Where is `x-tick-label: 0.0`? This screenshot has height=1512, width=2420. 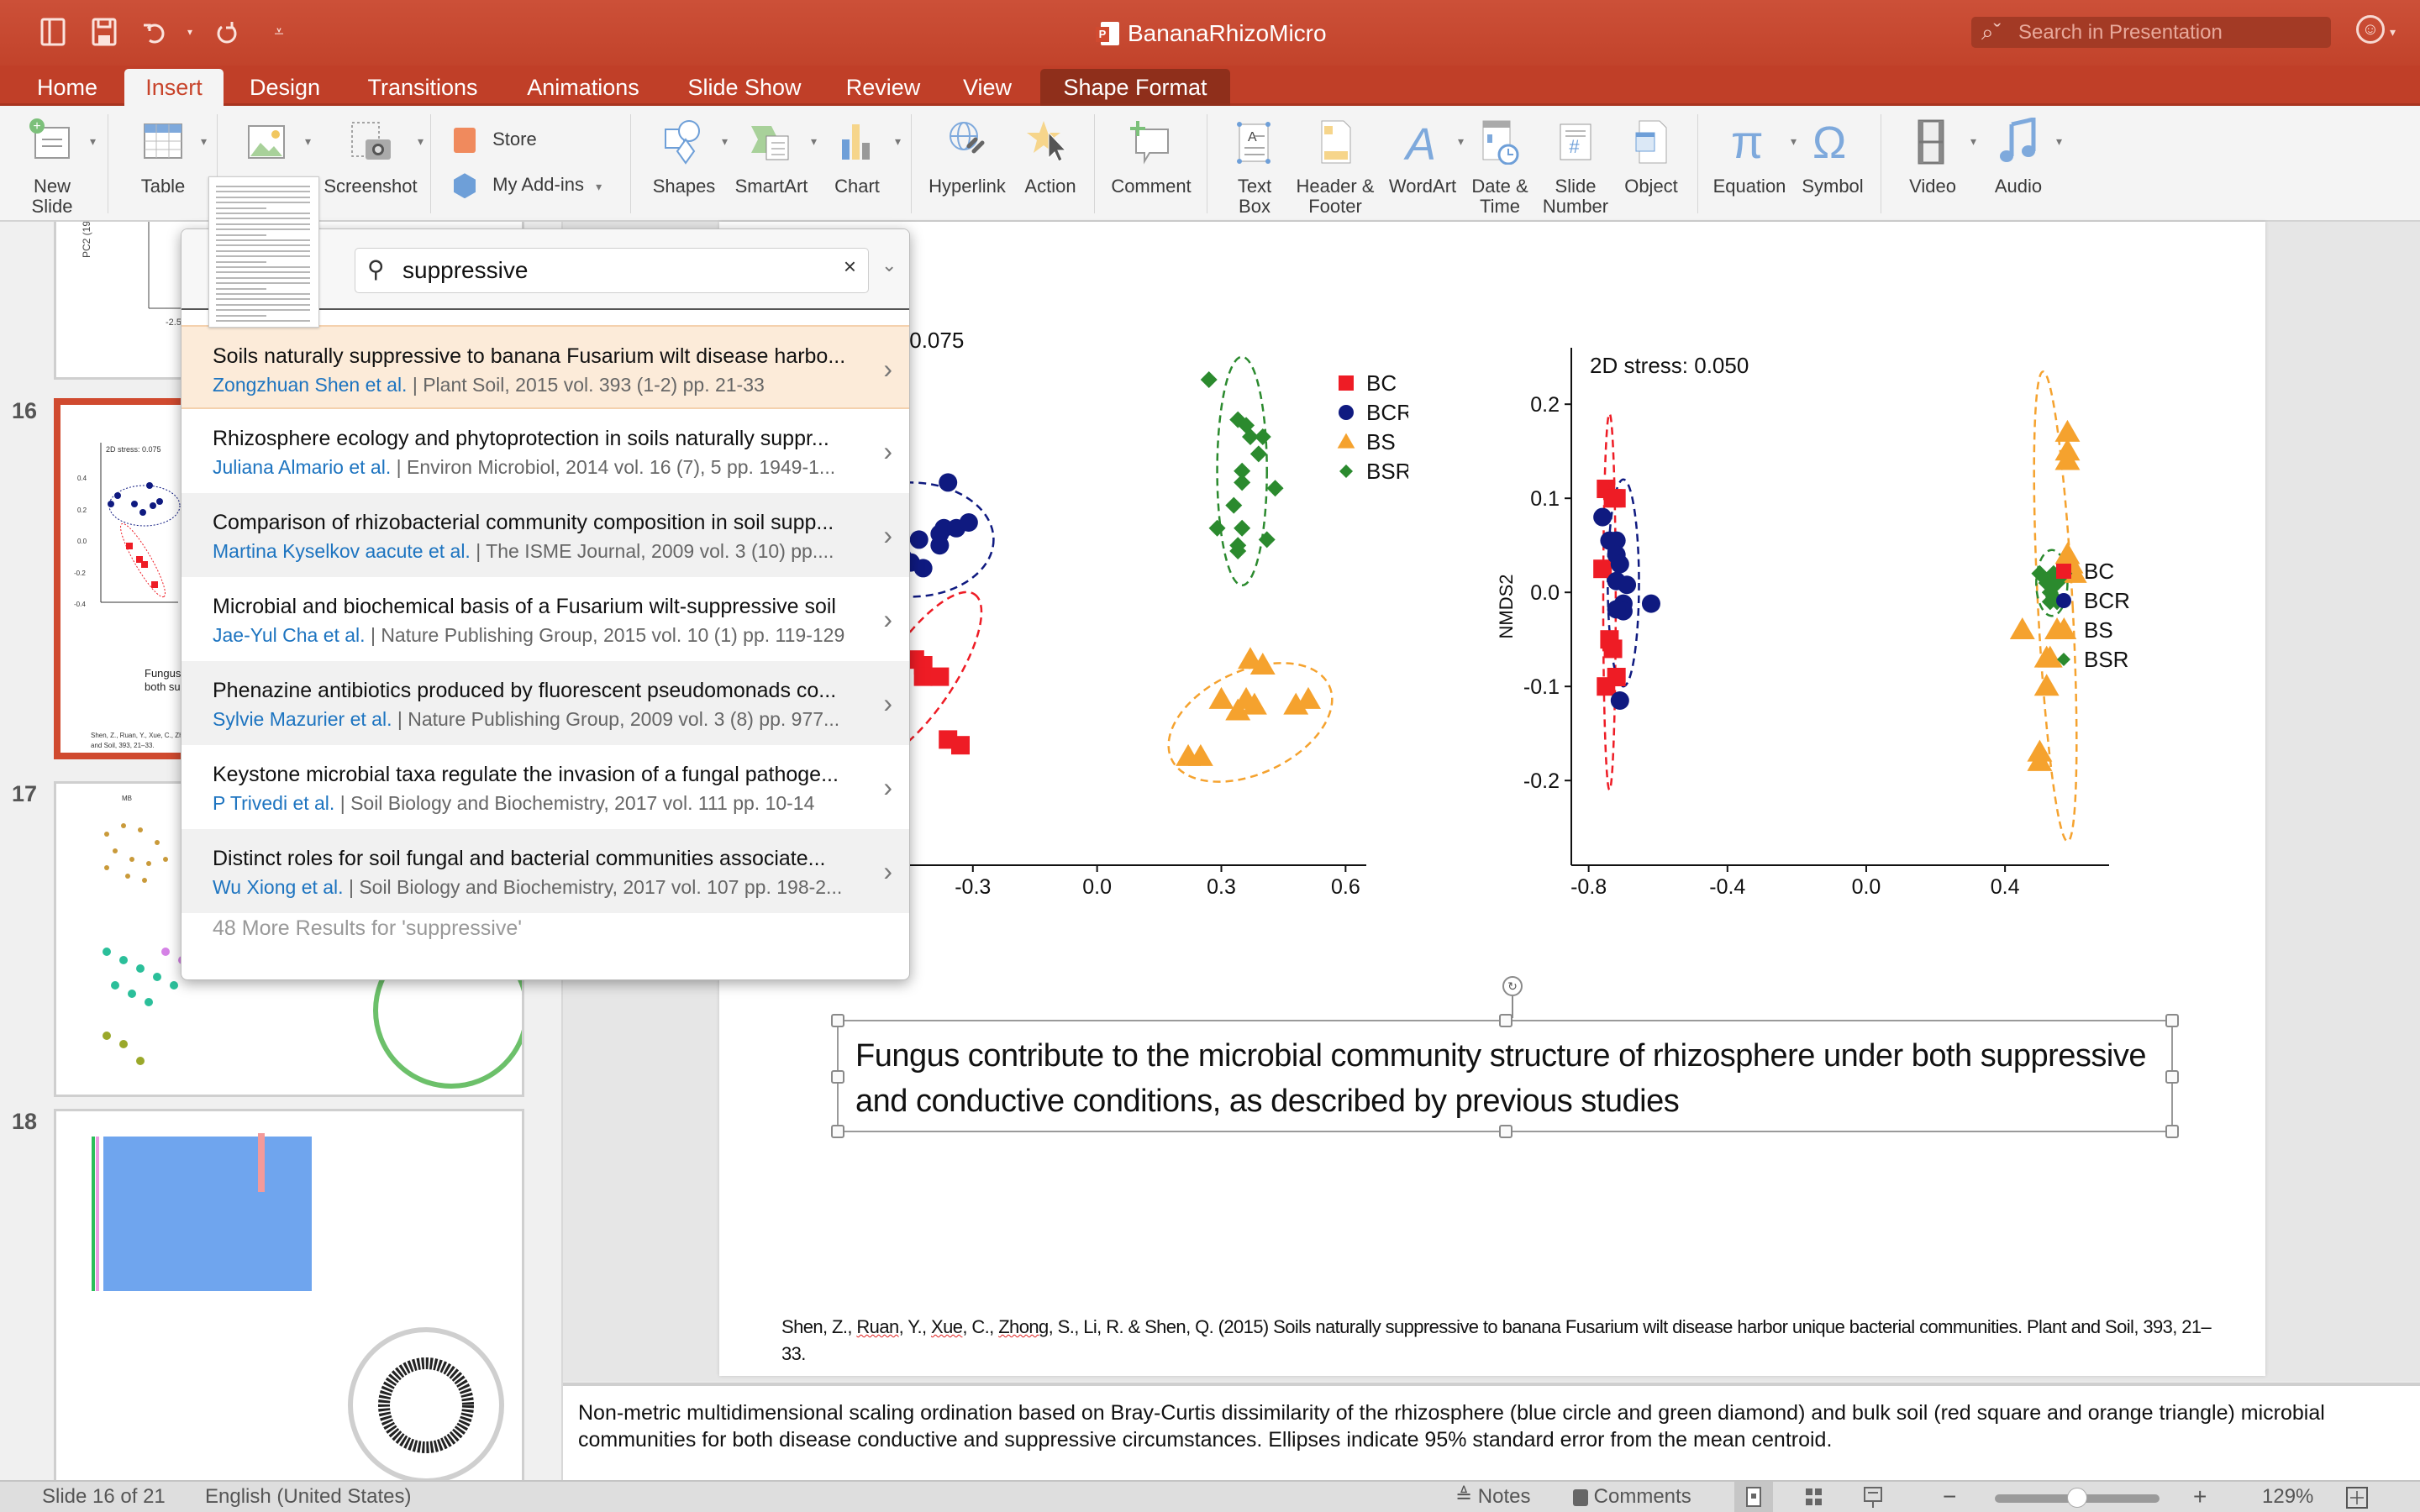 x-tick-label: 0.0 is located at coordinates (1866, 884).